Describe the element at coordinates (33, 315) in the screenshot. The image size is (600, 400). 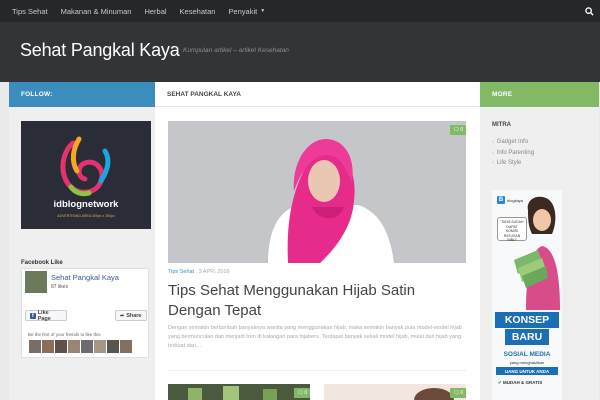
I see `facebook-icon: f` at that location.